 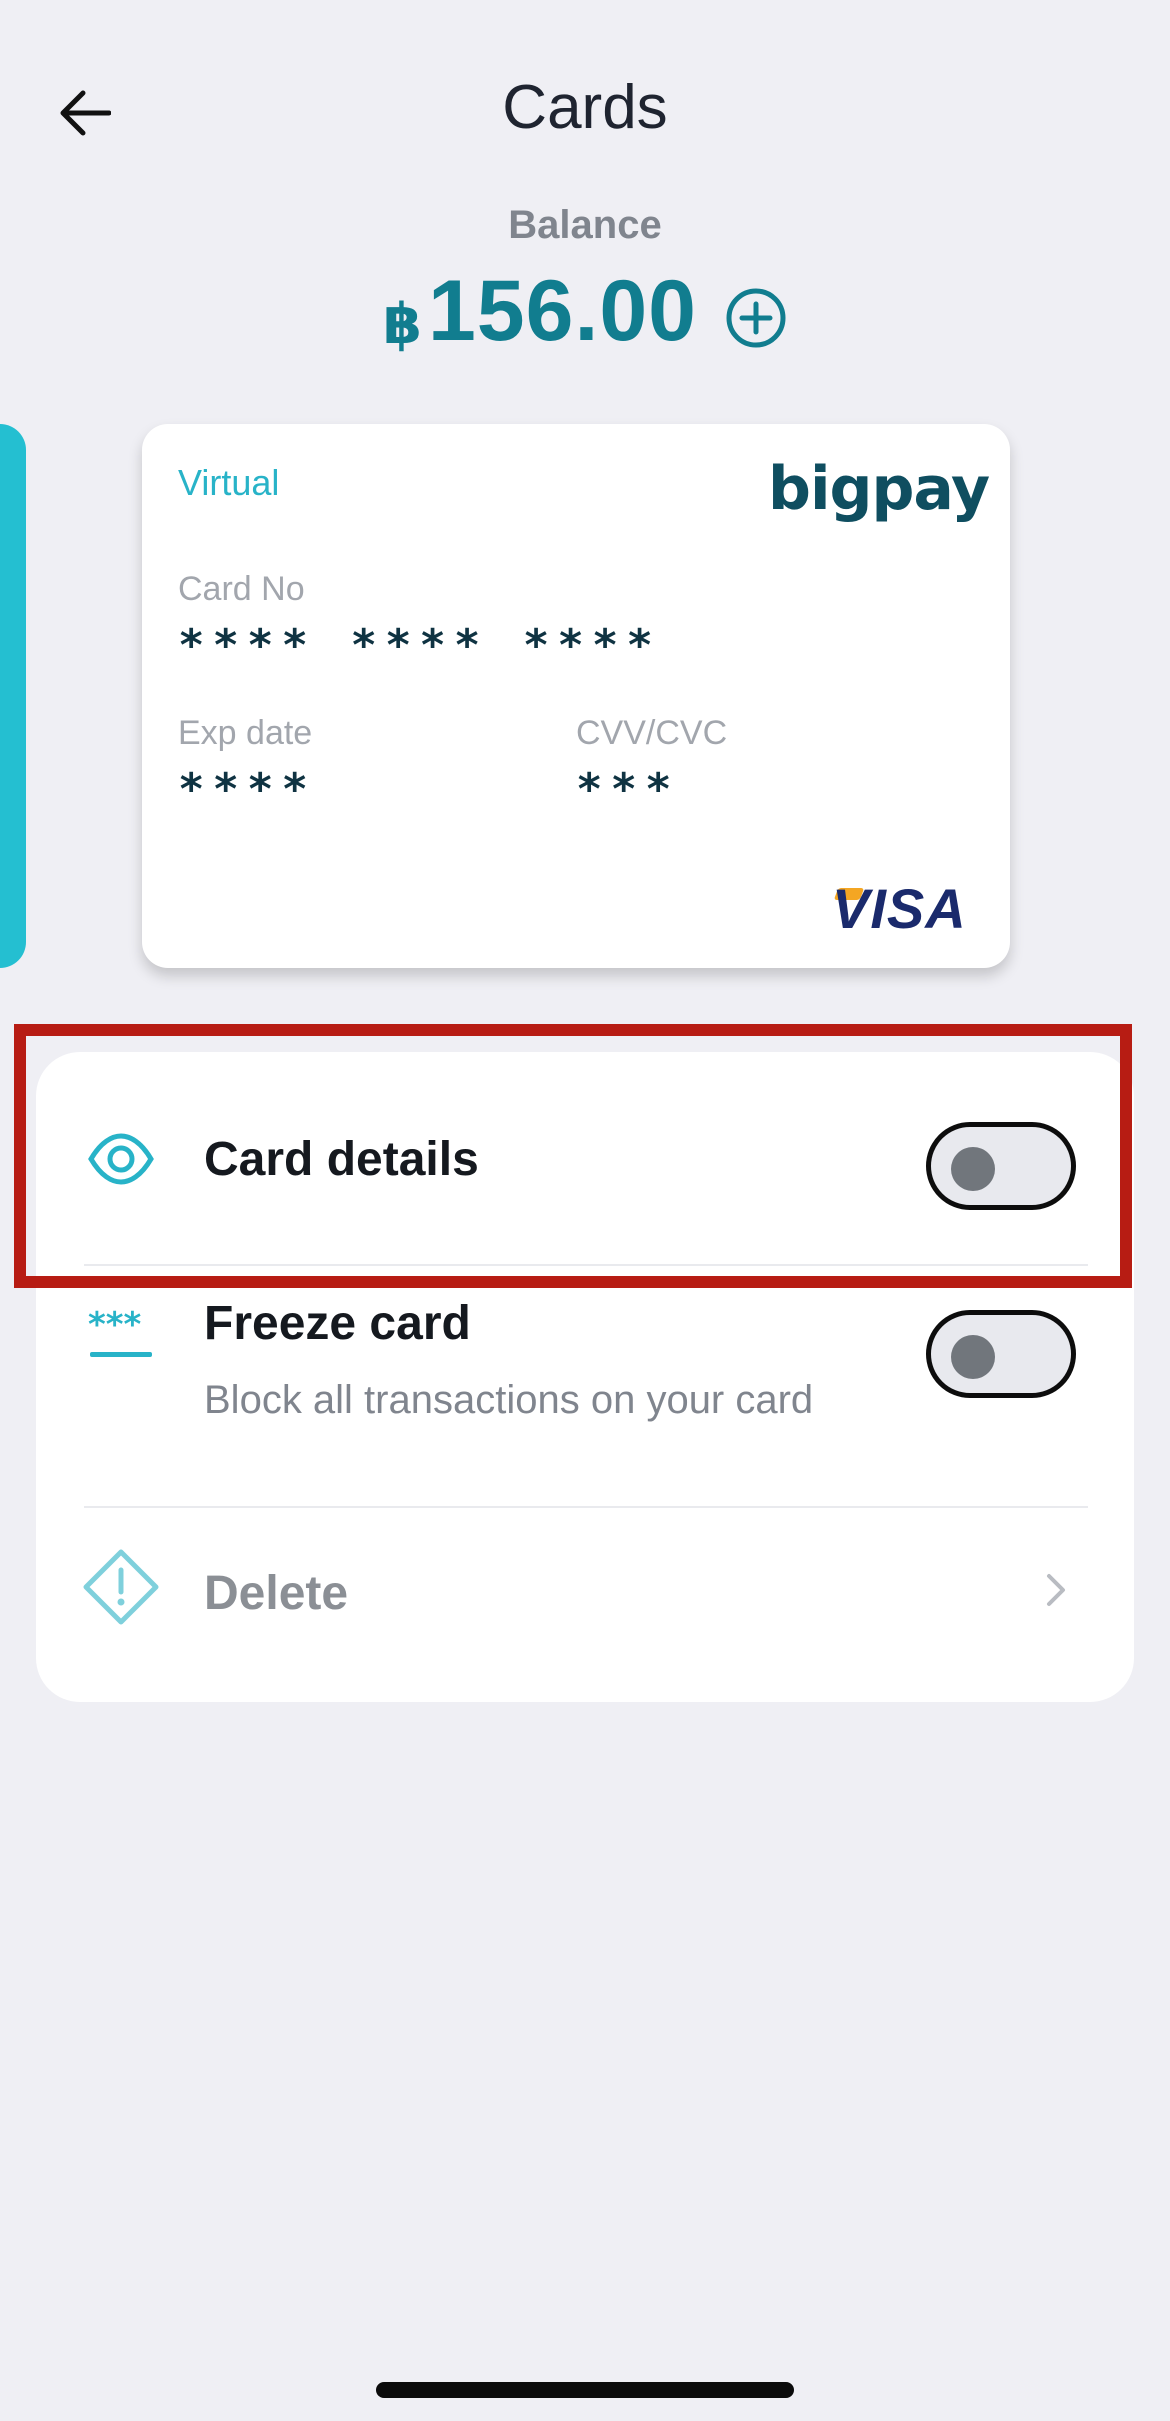 What do you see at coordinates (585, 225) in the screenshot?
I see `balance-label: Balance` at bounding box center [585, 225].